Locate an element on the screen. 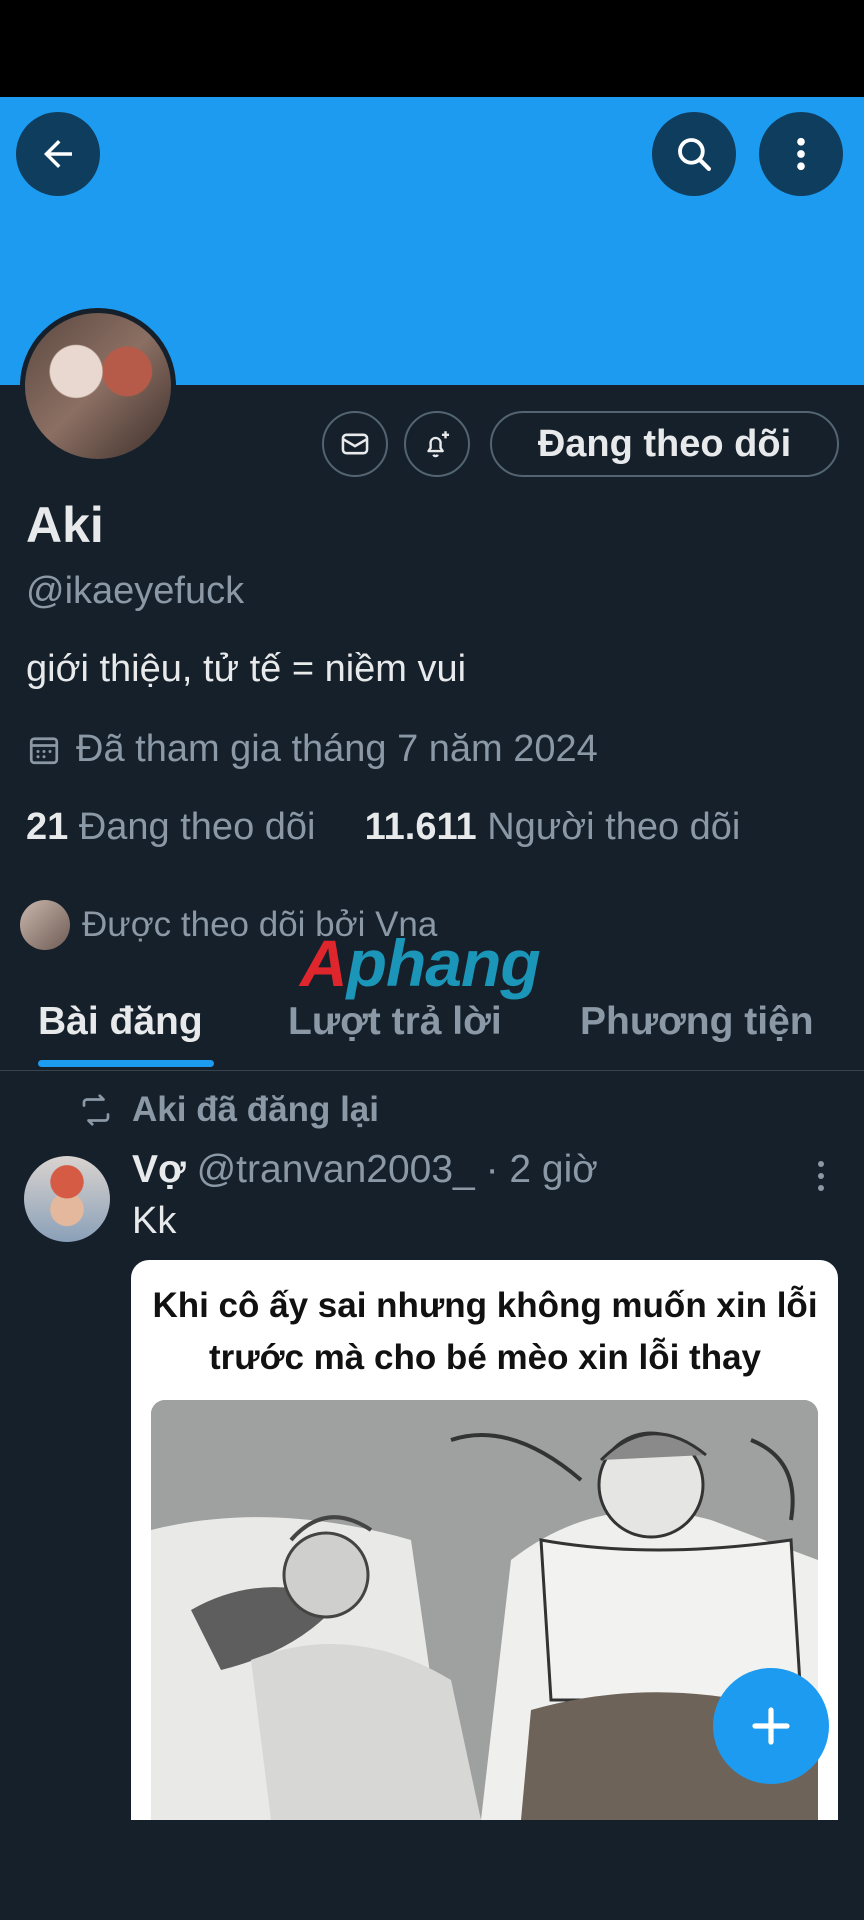 The image size is (864, 1920). post-author-name: Vợ is located at coordinates (159, 1169).